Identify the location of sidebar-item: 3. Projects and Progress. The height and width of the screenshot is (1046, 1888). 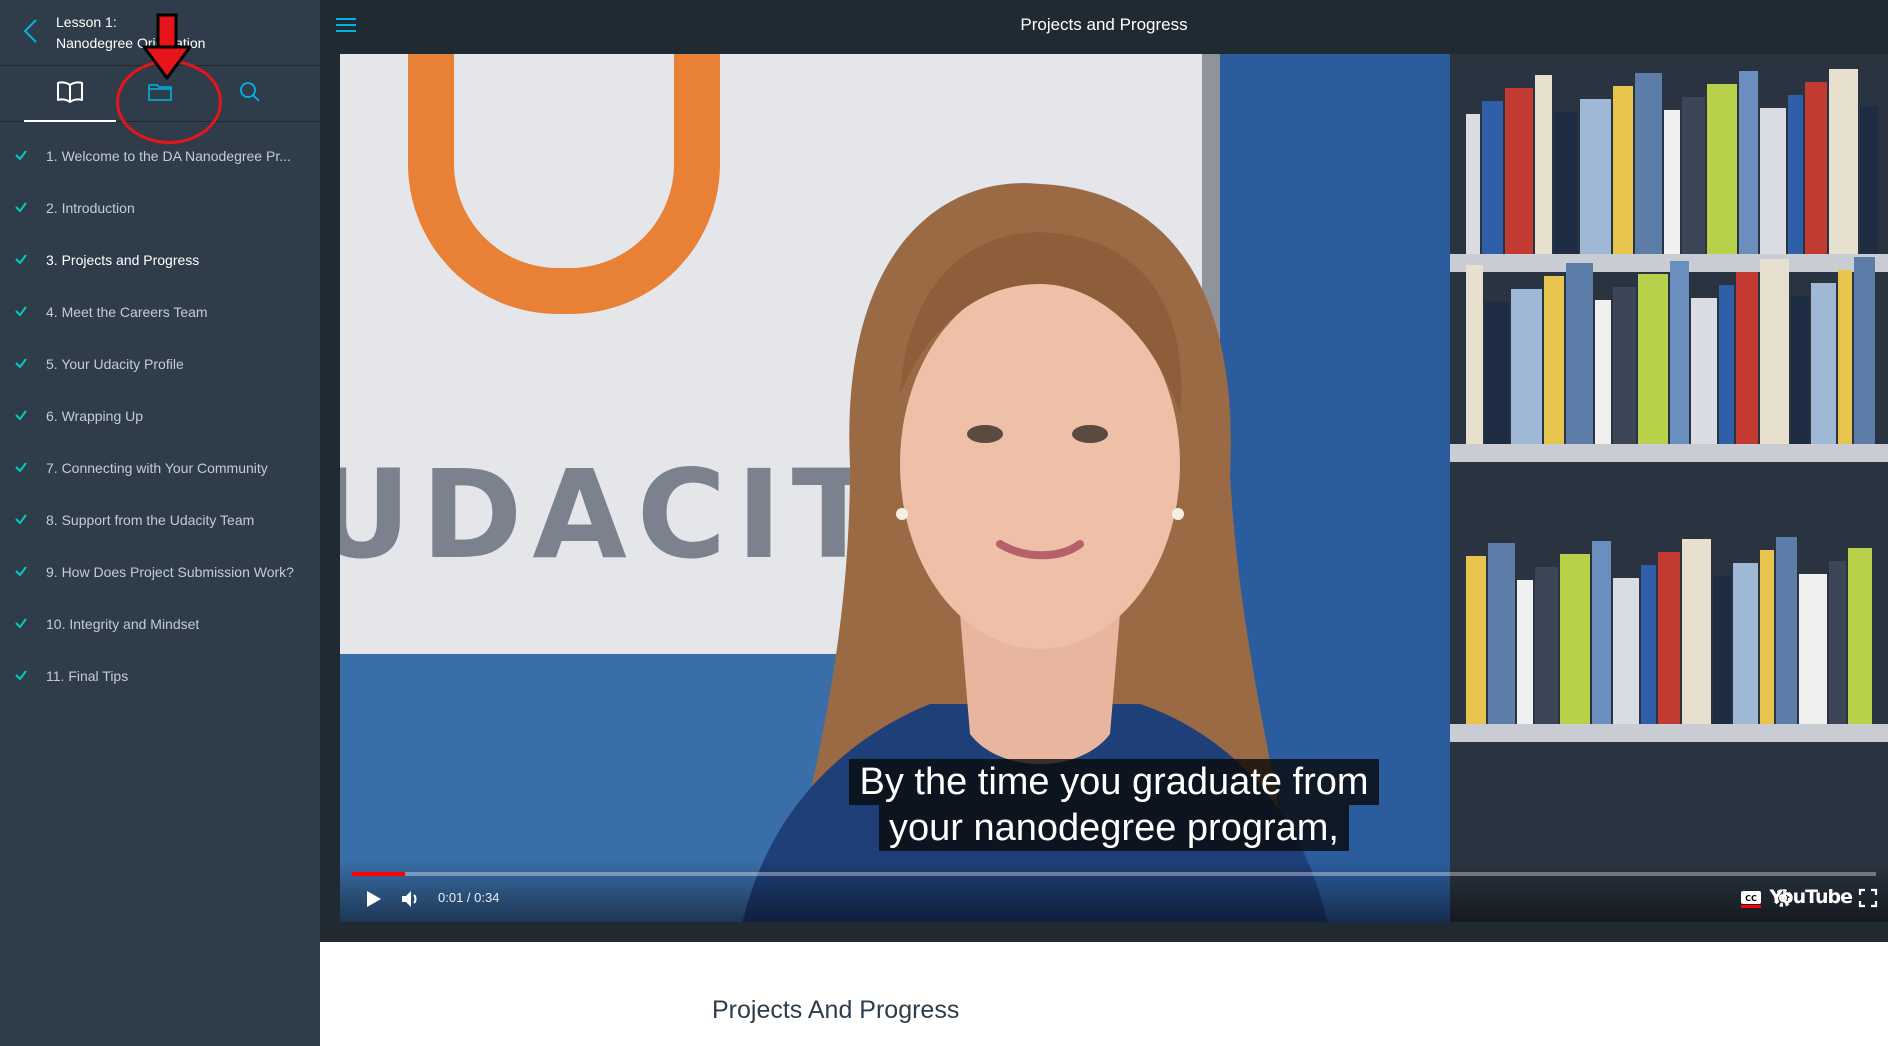
(160, 260).